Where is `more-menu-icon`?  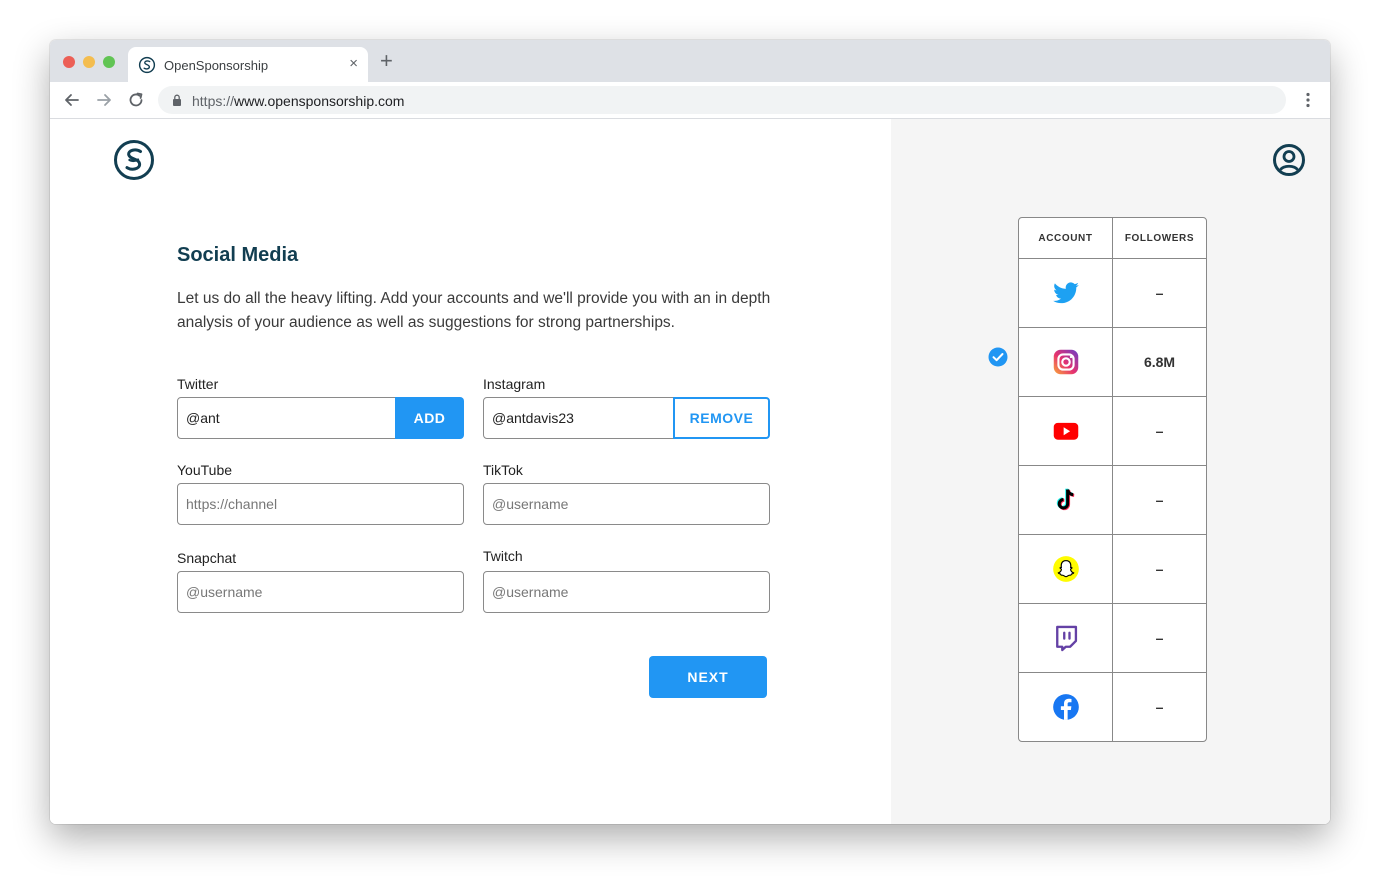
more-menu-icon is located at coordinates (1308, 100).